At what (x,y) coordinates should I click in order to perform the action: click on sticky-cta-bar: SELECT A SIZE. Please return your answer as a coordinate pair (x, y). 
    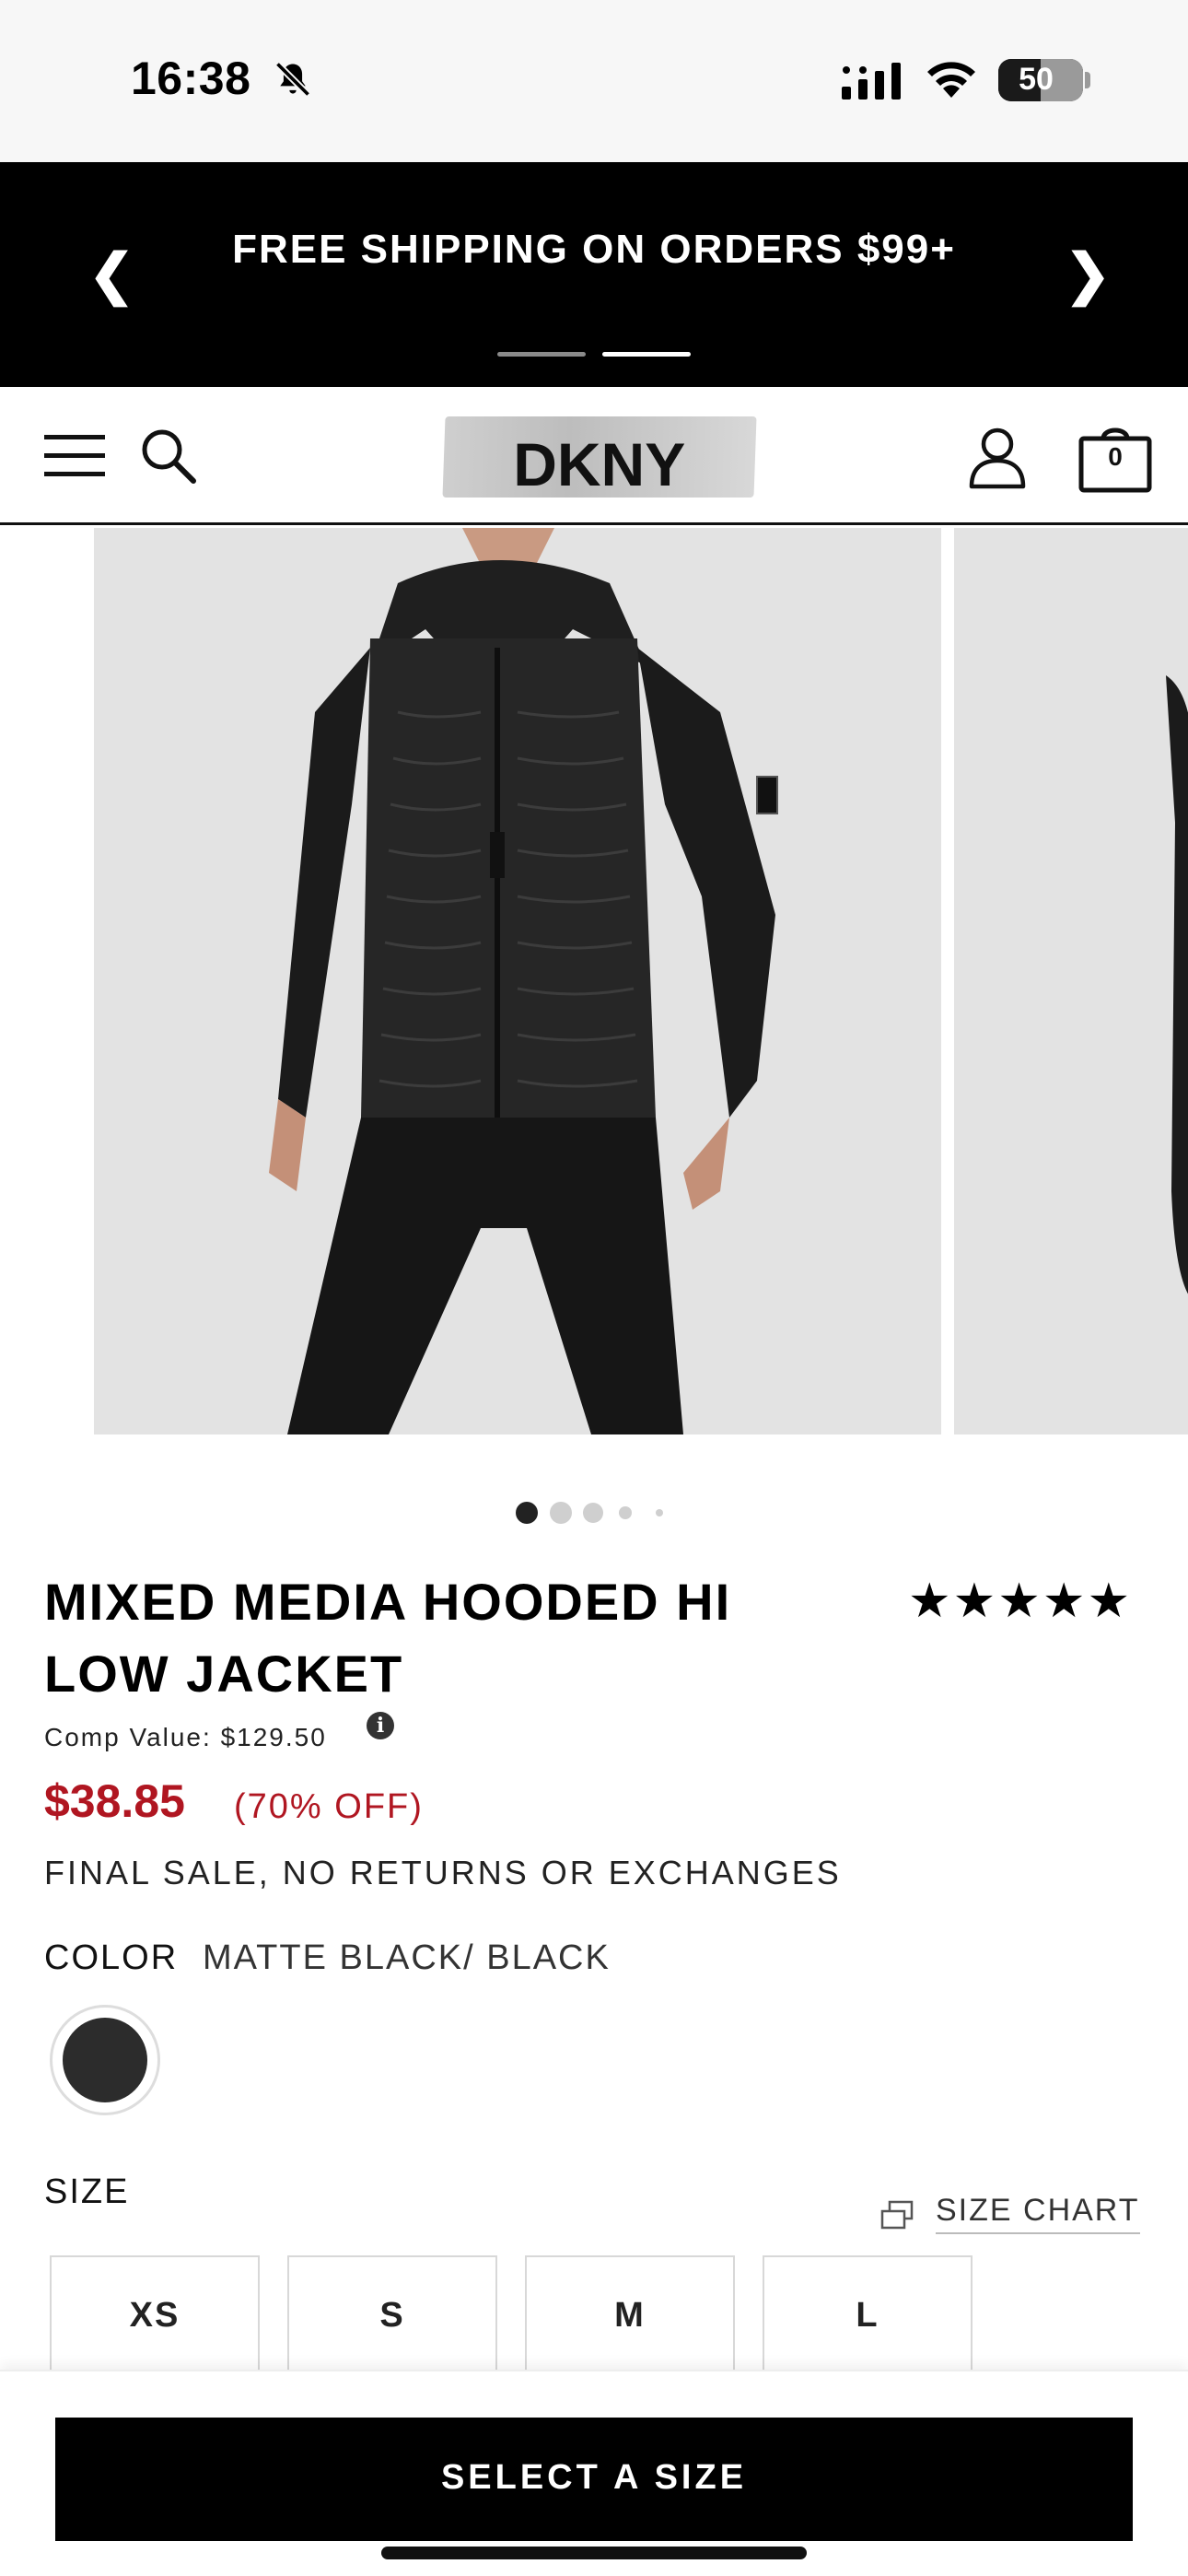
    Looking at the image, I should click on (594, 2473).